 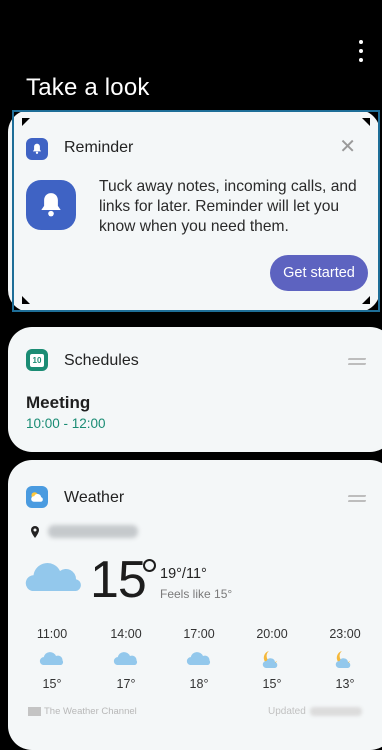 What do you see at coordinates (118, 580) in the screenshot?
I see `current-temperature: 15` at bounding box center [118, 580].